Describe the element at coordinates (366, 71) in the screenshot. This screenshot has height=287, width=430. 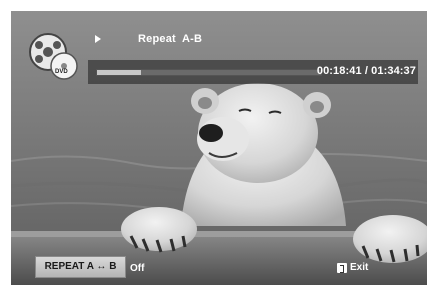
I see `time-display: 00:18:41 / 01:34:37` at that location.